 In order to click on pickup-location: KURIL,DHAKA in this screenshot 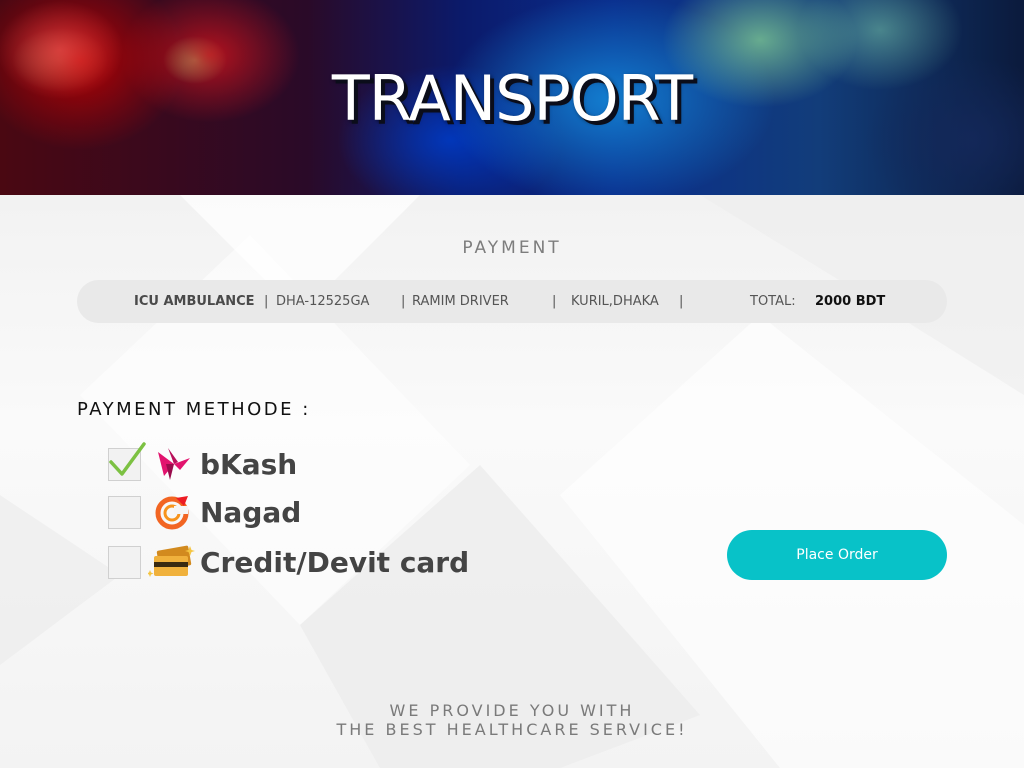, I will do `click(615, 301)`.